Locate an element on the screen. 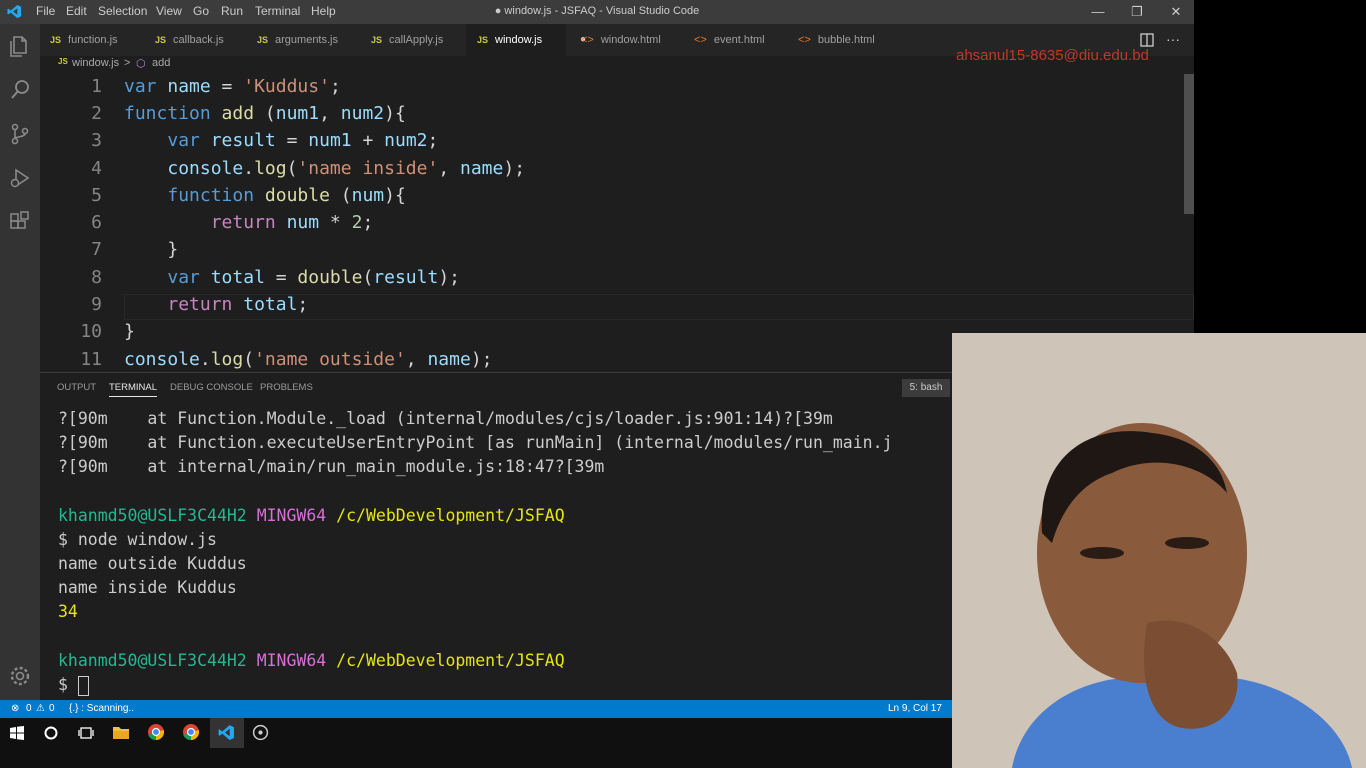 The width and height of the screenshot is (1366, 768). tab-label: bubble.html is located at coordinates (846, 40).